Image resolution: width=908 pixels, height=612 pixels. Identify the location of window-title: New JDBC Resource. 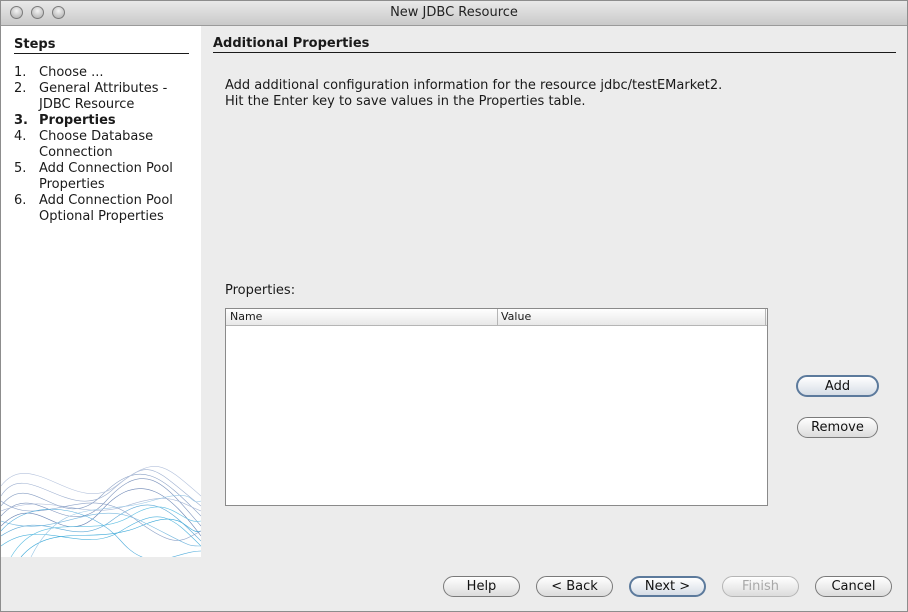
(454, 12).